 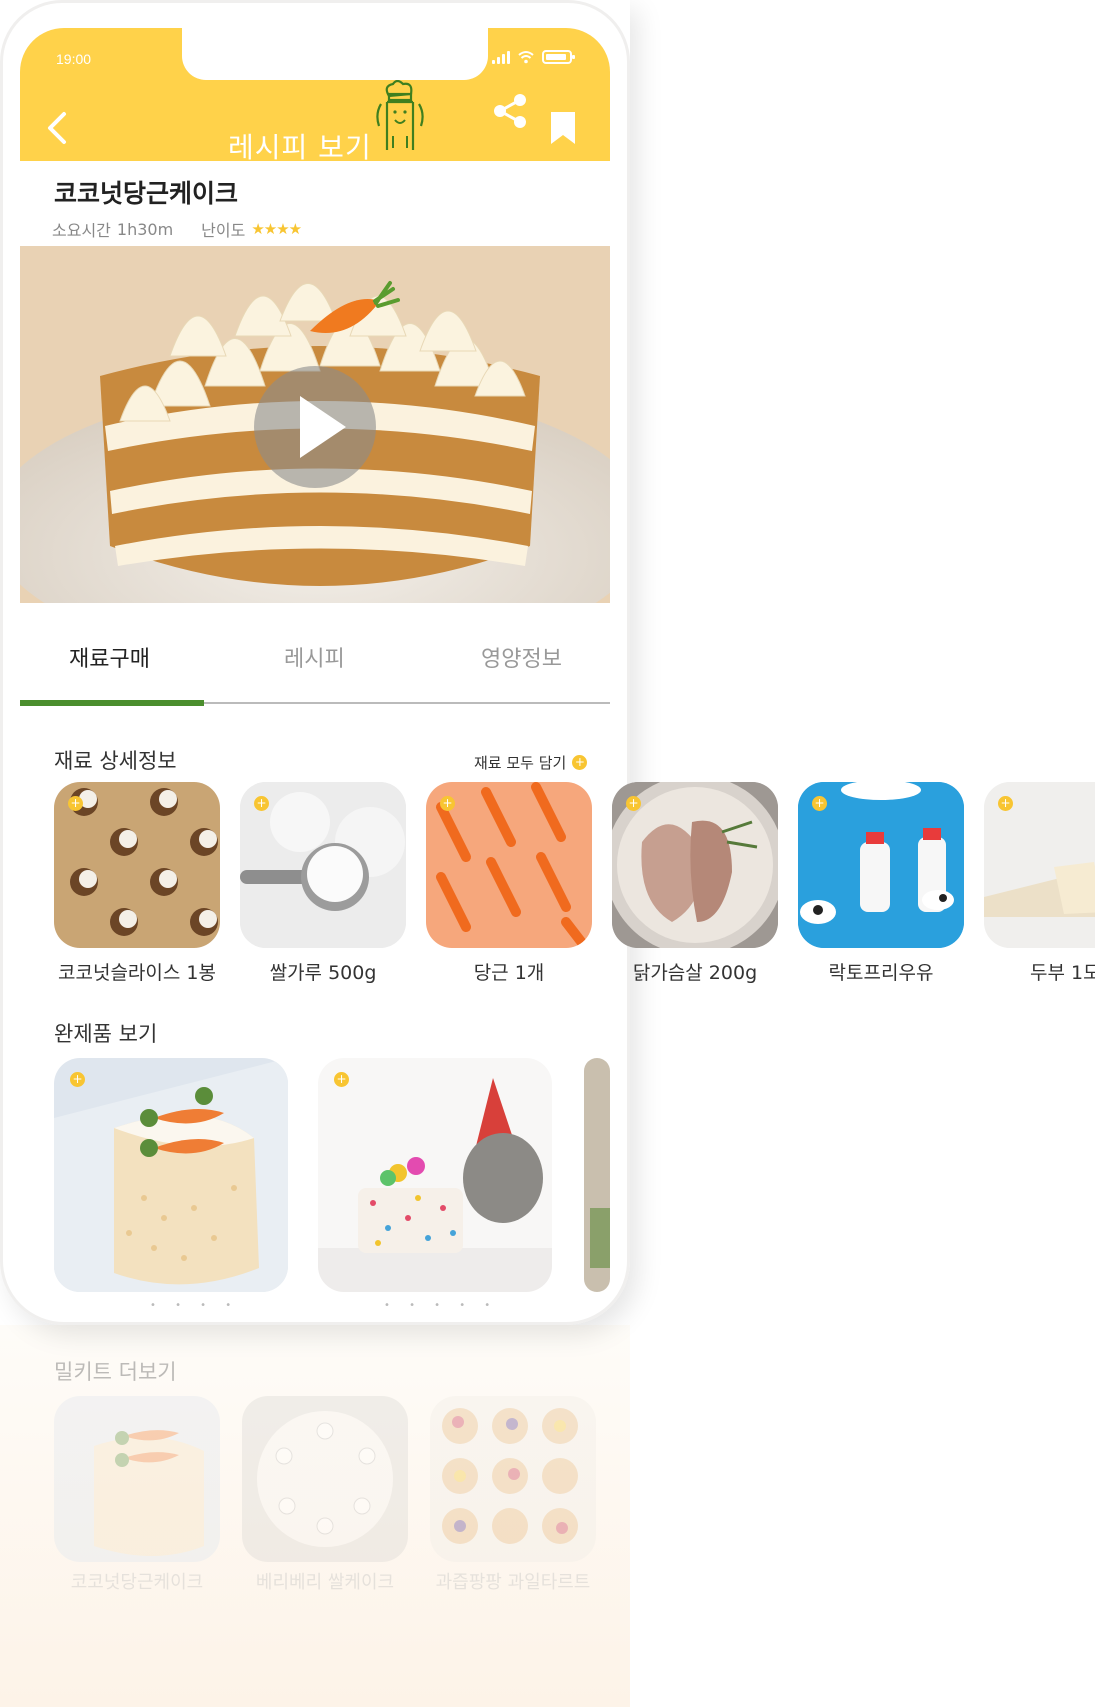 I want to click on back-icon, so click(x=57, y=128).